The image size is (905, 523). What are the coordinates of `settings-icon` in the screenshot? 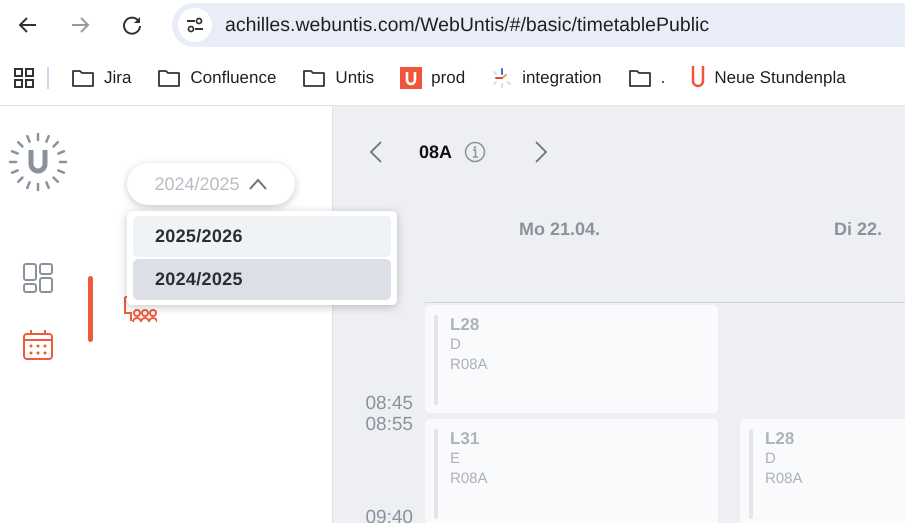 It's located at (195, 25).